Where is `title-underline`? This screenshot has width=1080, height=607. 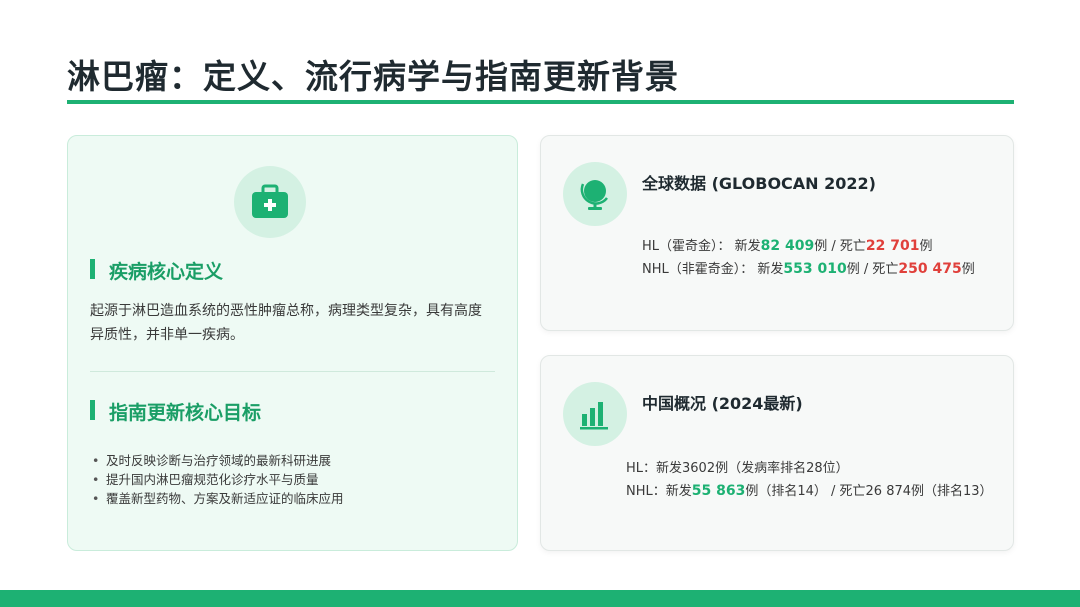
title-underline is located at coordinates (540, 102).